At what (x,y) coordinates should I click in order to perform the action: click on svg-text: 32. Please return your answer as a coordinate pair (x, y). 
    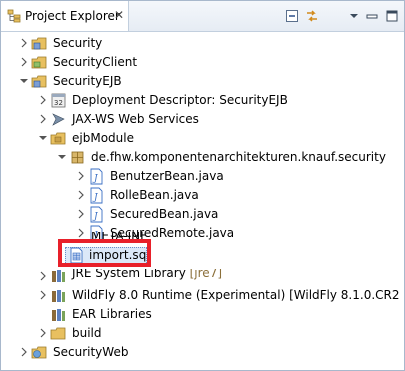
    Looking at the image, I should click on (58, 103).